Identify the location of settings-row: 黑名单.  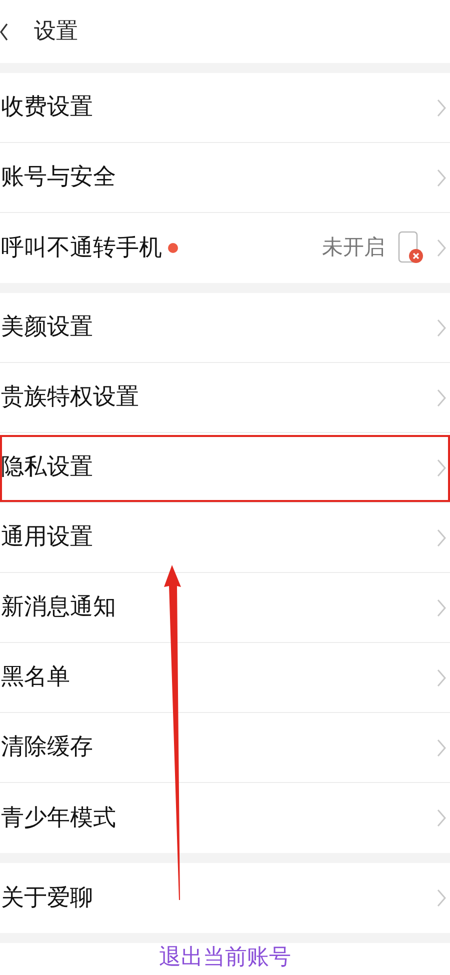
(225, 678).